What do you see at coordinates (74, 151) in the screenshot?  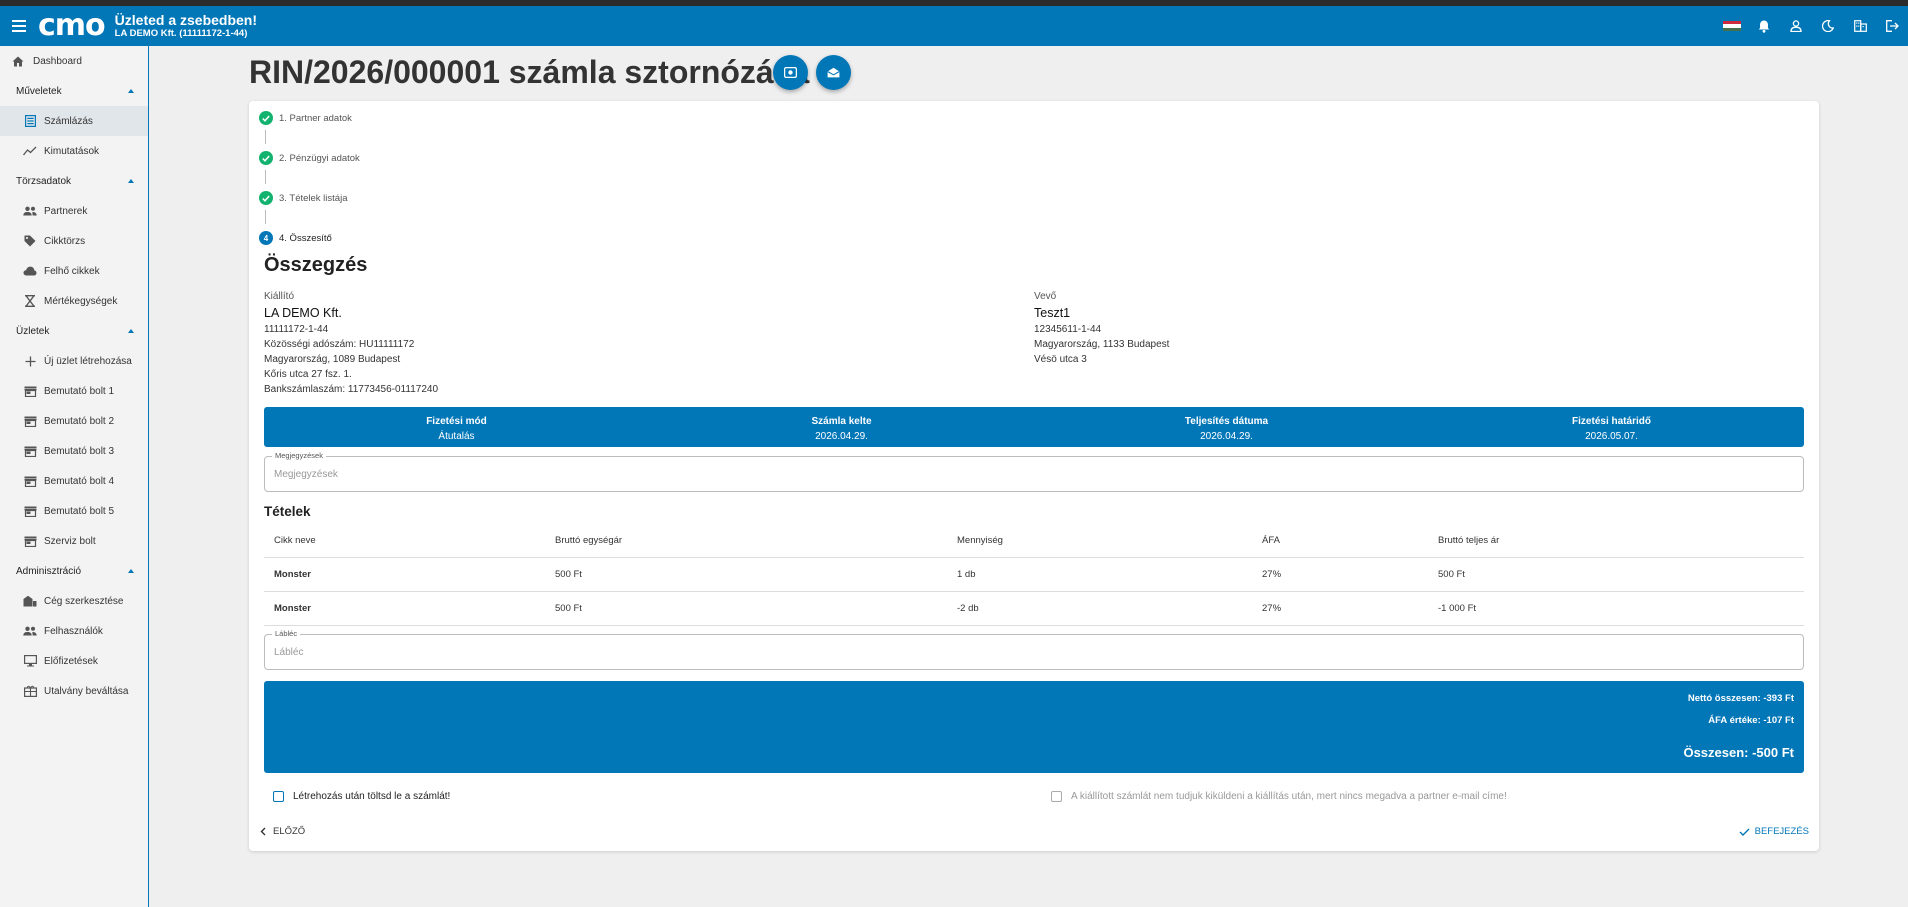 I see `sidebar-item-kimutatasok: Kimutatások` at bounding box center [74, 151].